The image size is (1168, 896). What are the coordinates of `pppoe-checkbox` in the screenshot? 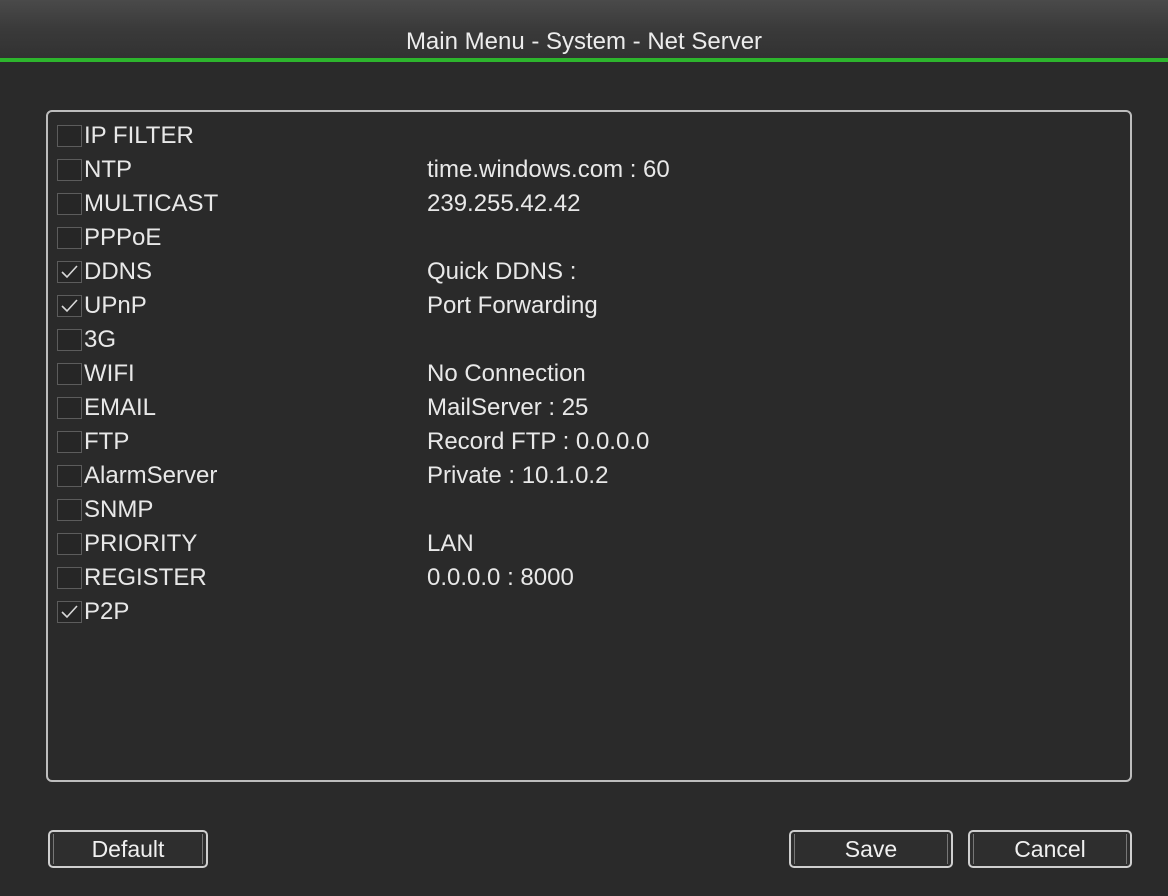 It's located at (69, 238).